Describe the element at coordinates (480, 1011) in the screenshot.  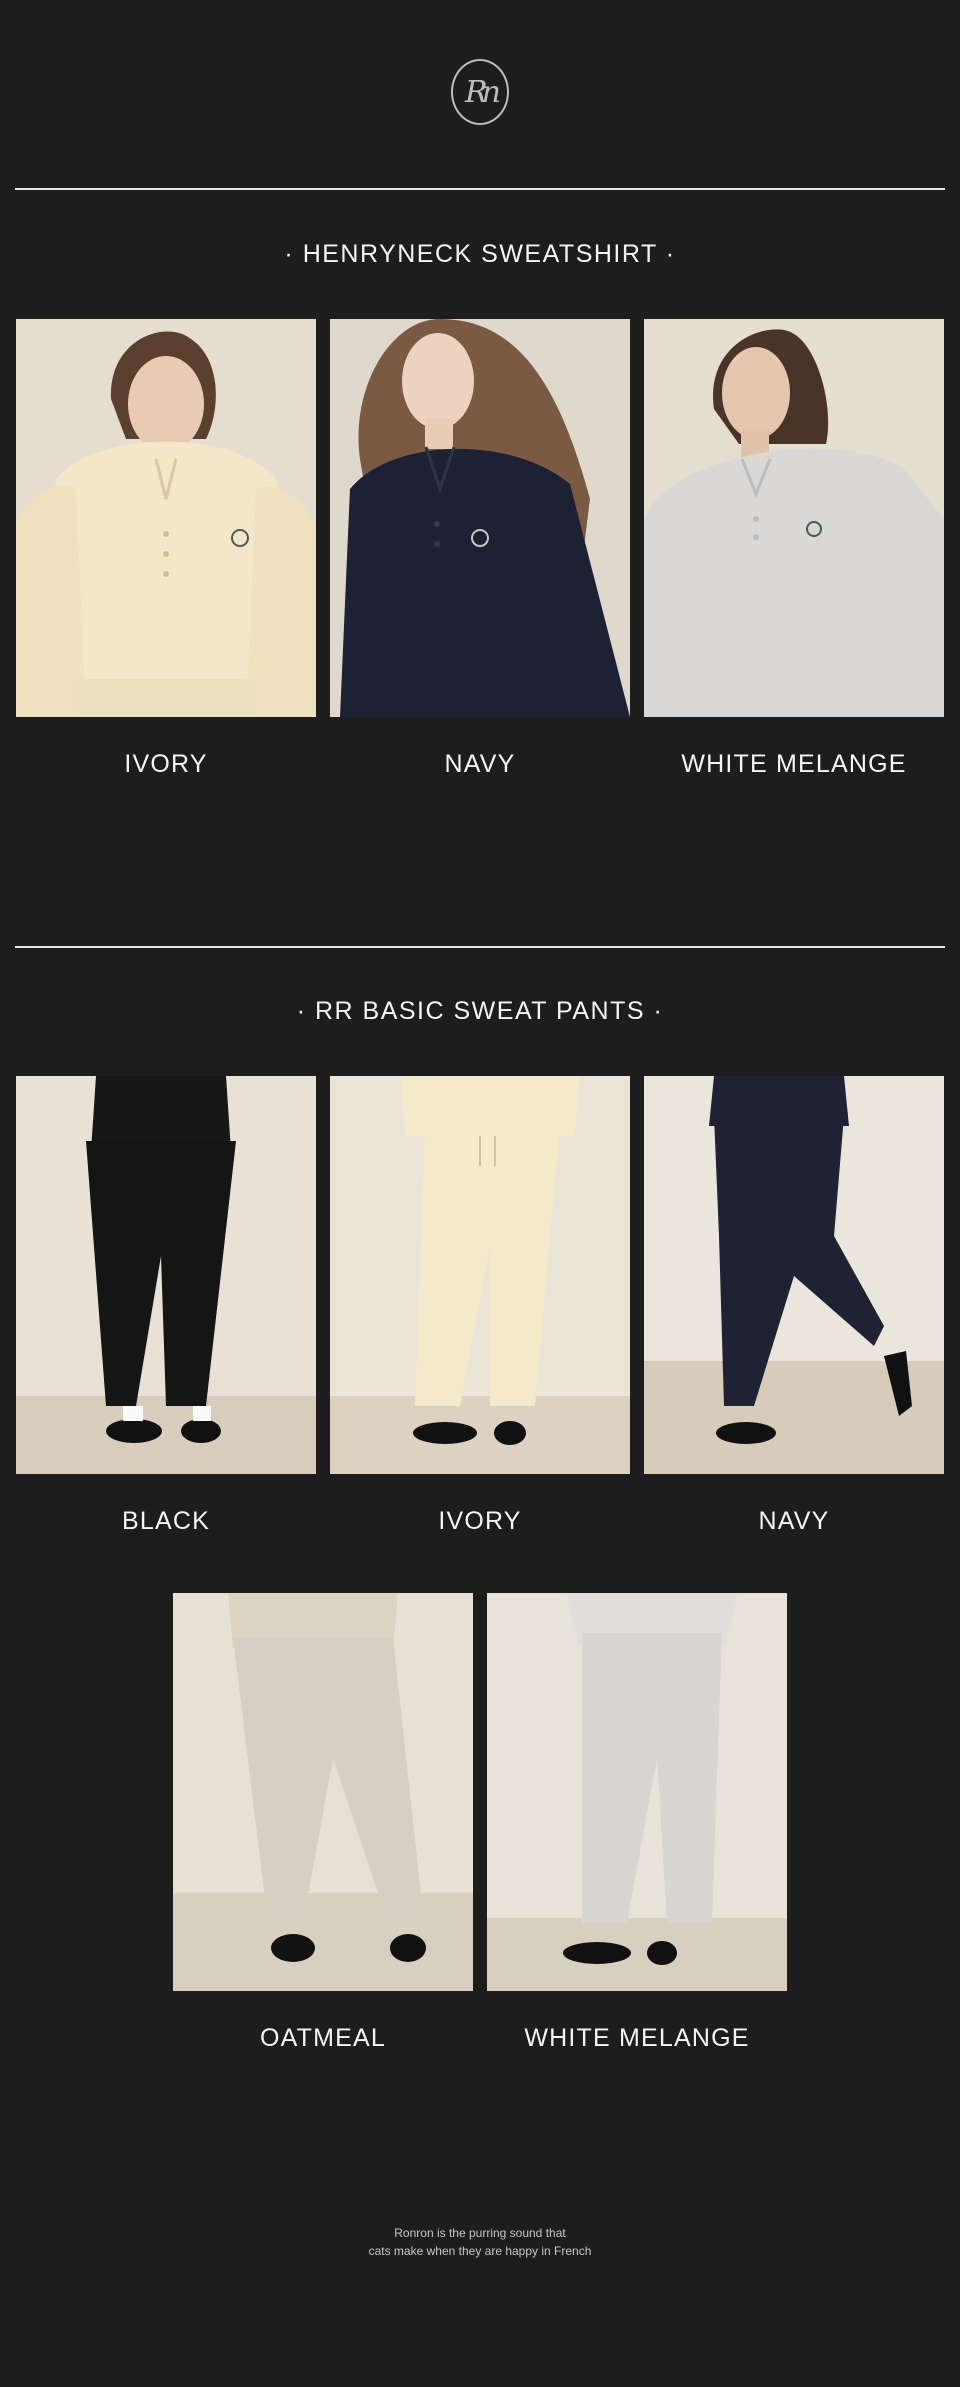
I see `section-title-sweat-pants: · RR BASIC SWEAT PANTS ·` at that location.